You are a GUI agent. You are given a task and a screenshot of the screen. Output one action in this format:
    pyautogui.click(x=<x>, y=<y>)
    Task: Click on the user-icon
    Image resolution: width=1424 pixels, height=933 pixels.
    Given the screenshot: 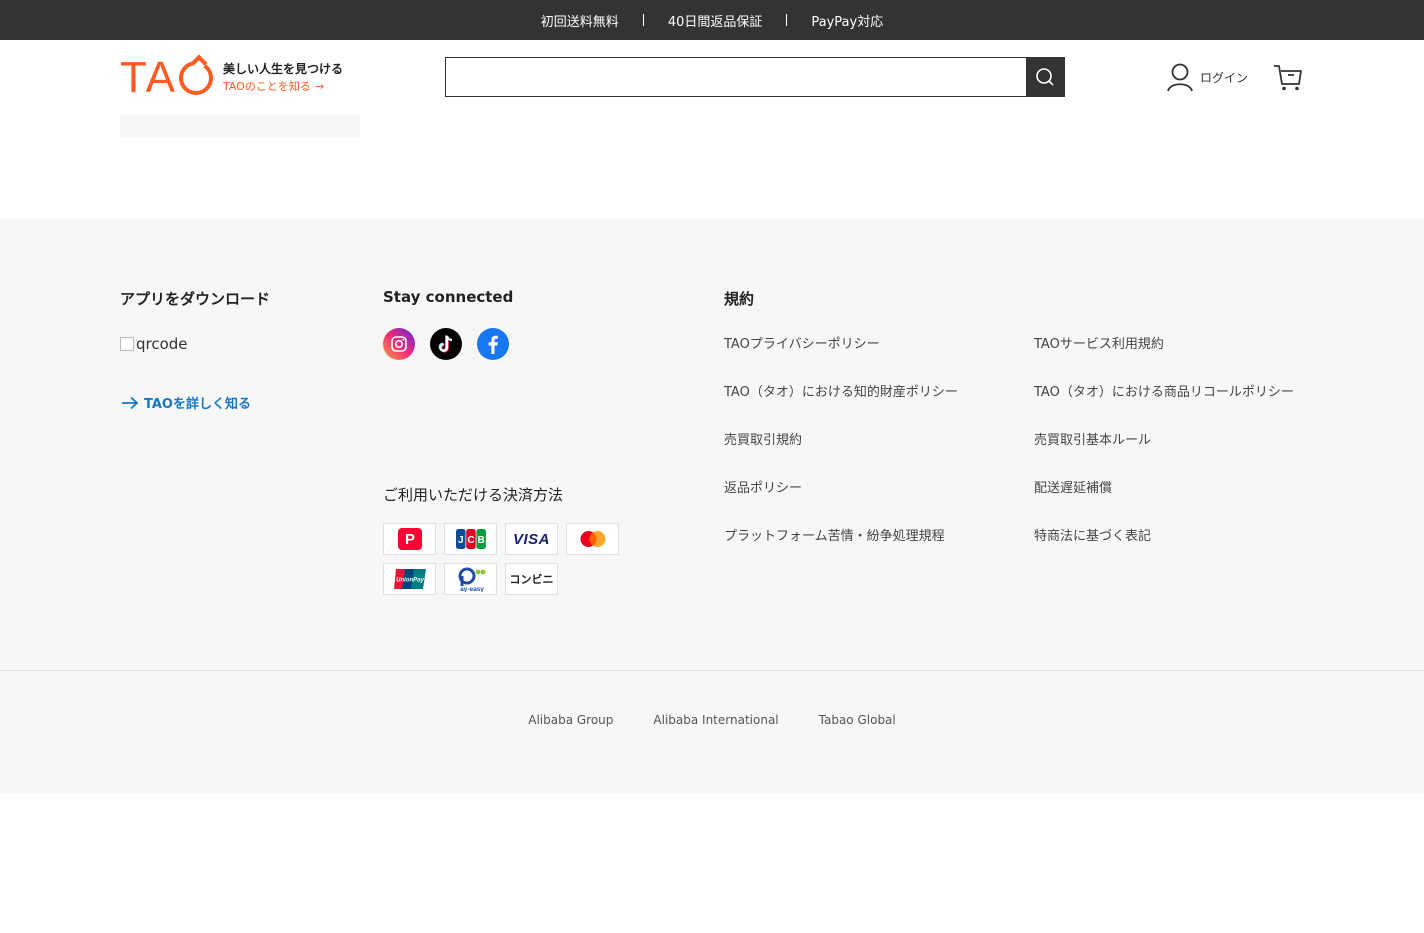 What is the action you would take?
    pyautogui.click(x=1180, y=77)
    